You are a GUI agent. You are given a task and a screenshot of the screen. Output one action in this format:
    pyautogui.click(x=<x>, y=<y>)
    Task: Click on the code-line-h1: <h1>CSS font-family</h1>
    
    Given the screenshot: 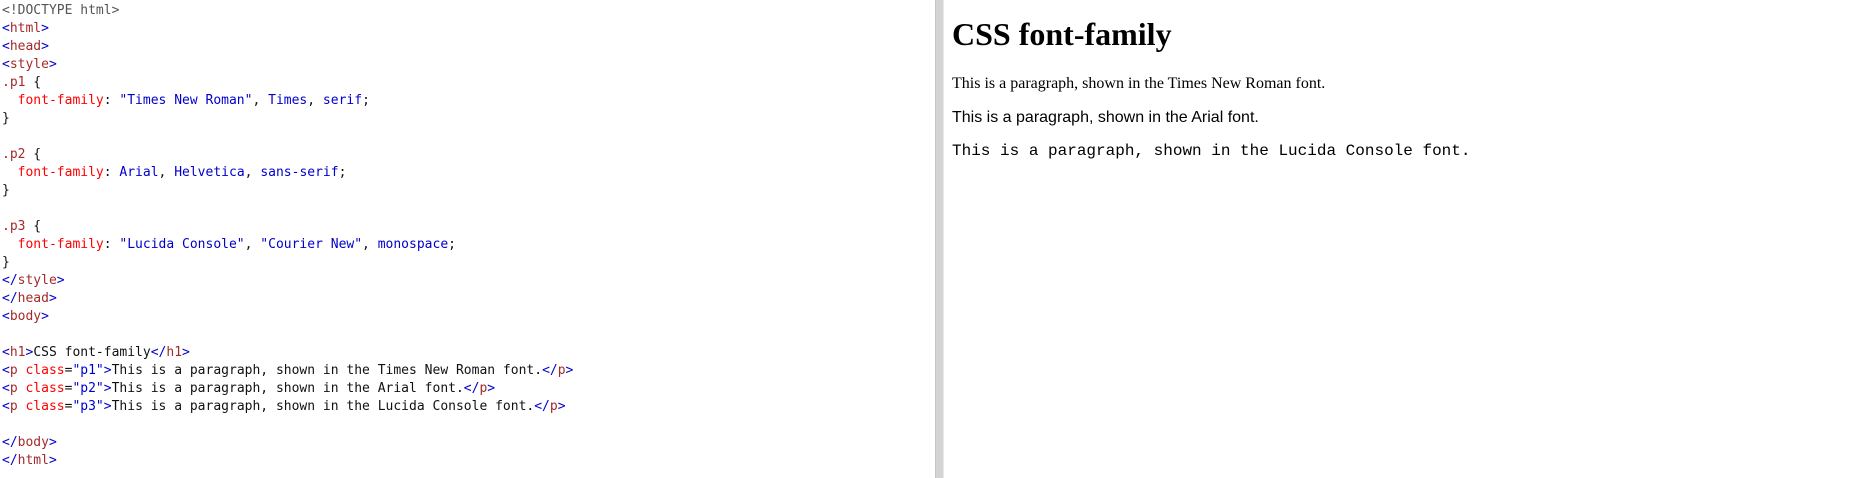 What is the action you would take?
    pyautogui.click(x=96, y=352)
    